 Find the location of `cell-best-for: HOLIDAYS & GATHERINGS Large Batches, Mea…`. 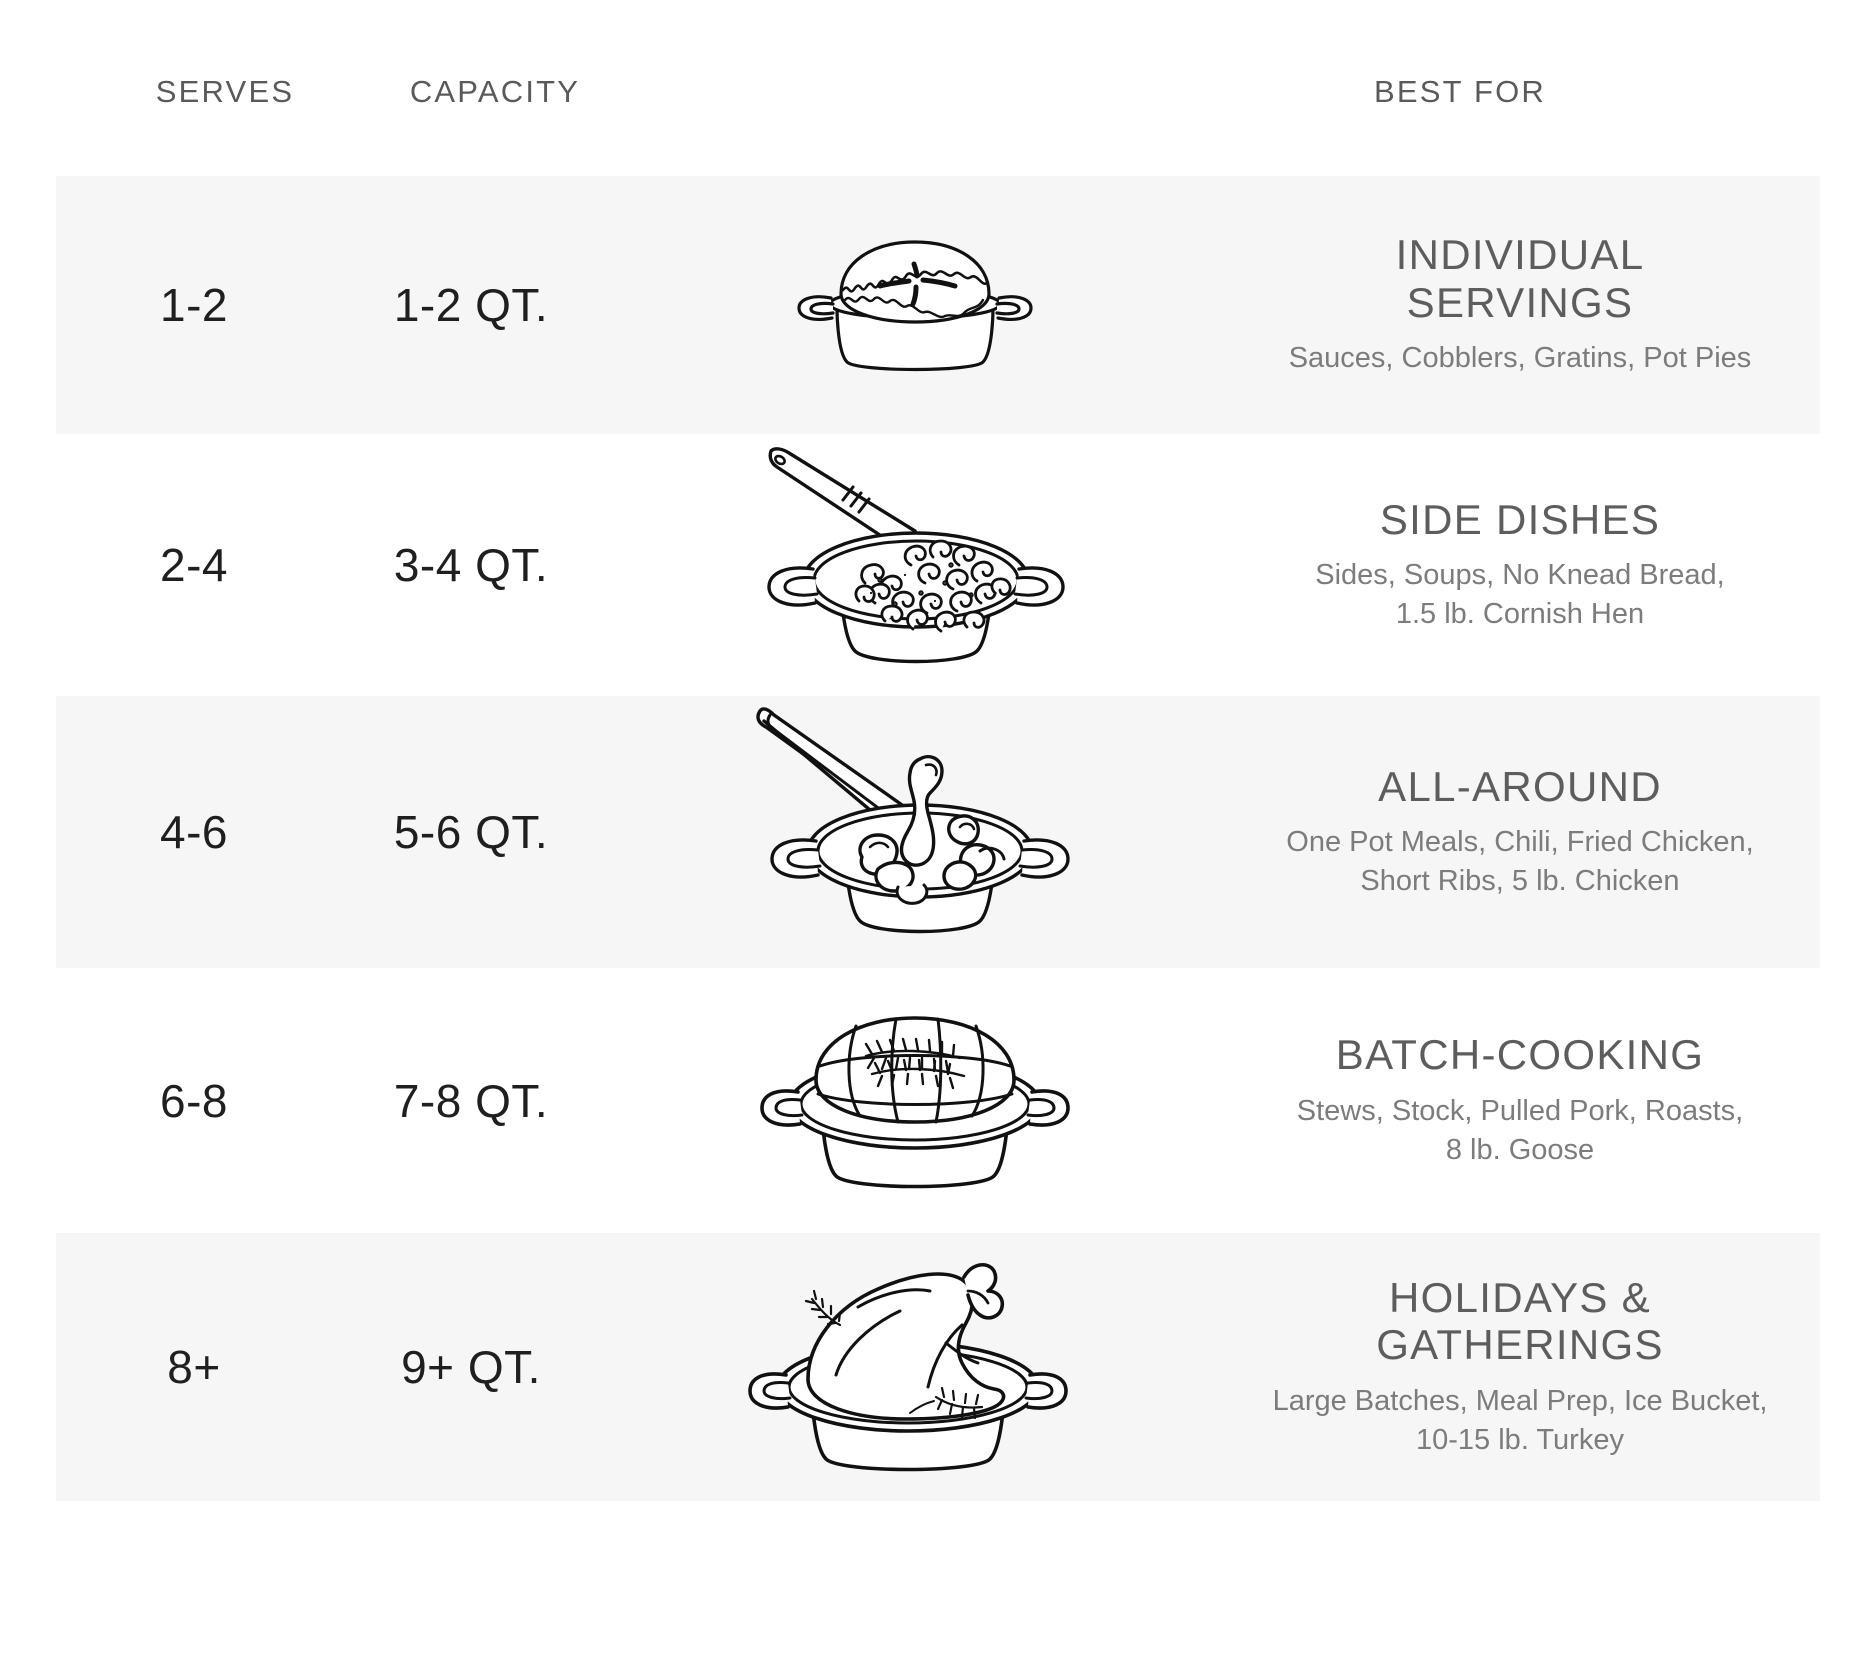

cell-best-for: HOLIDAYS & GATHERINGS Large Batches, Mea… is located at coordinates (1520, 1367).